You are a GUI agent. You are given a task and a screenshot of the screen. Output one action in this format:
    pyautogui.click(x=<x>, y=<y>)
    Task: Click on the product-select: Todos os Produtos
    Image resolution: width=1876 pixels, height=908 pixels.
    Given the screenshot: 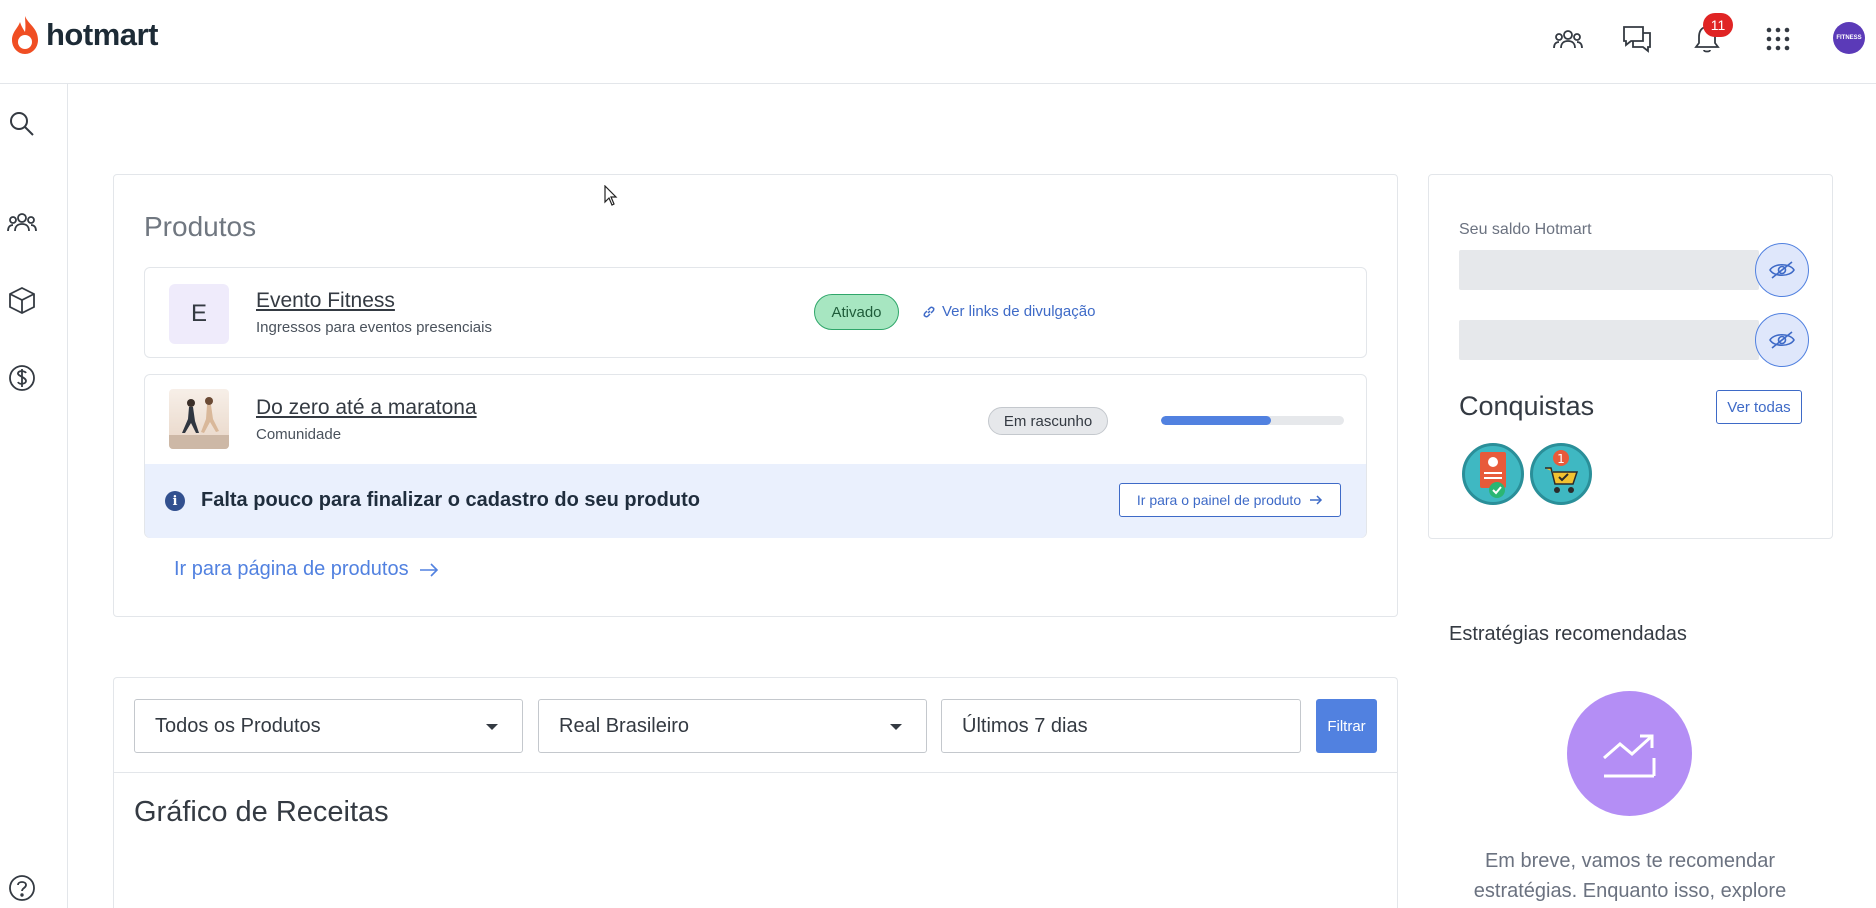 What is the action you would take?
    pyautogui.click(x=328, y=726)
    